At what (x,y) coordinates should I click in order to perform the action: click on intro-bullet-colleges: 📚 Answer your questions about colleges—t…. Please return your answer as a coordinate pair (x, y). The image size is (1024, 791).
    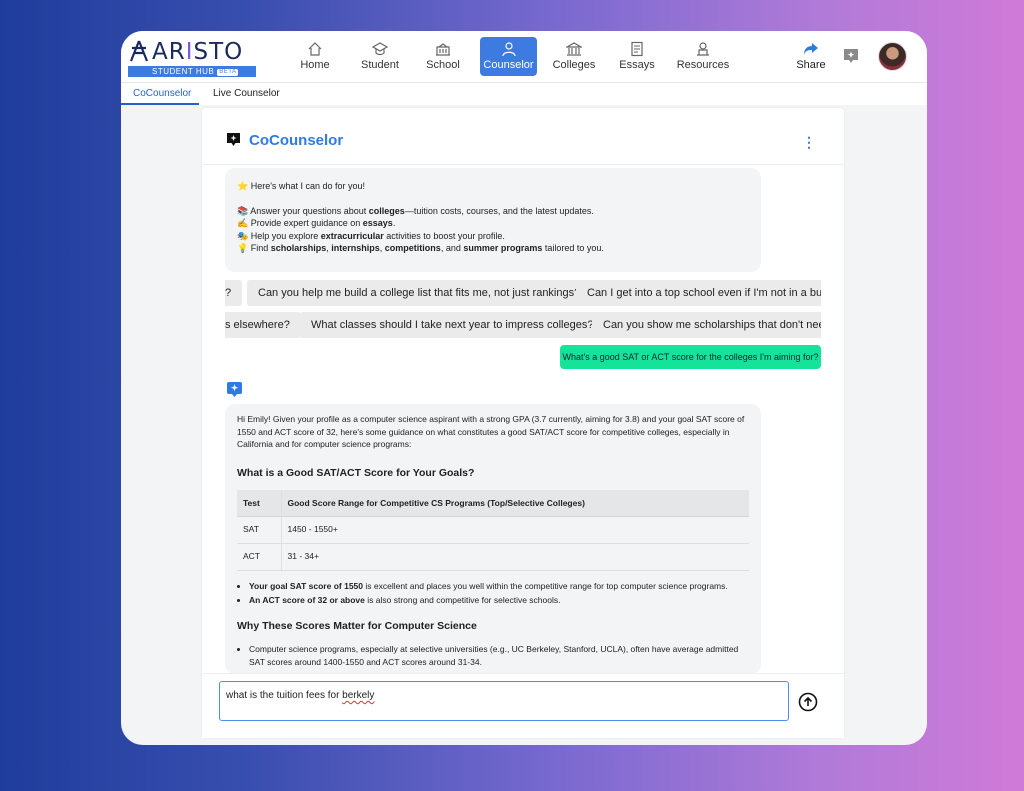
    Looking at the image, I should click on (415, 210).